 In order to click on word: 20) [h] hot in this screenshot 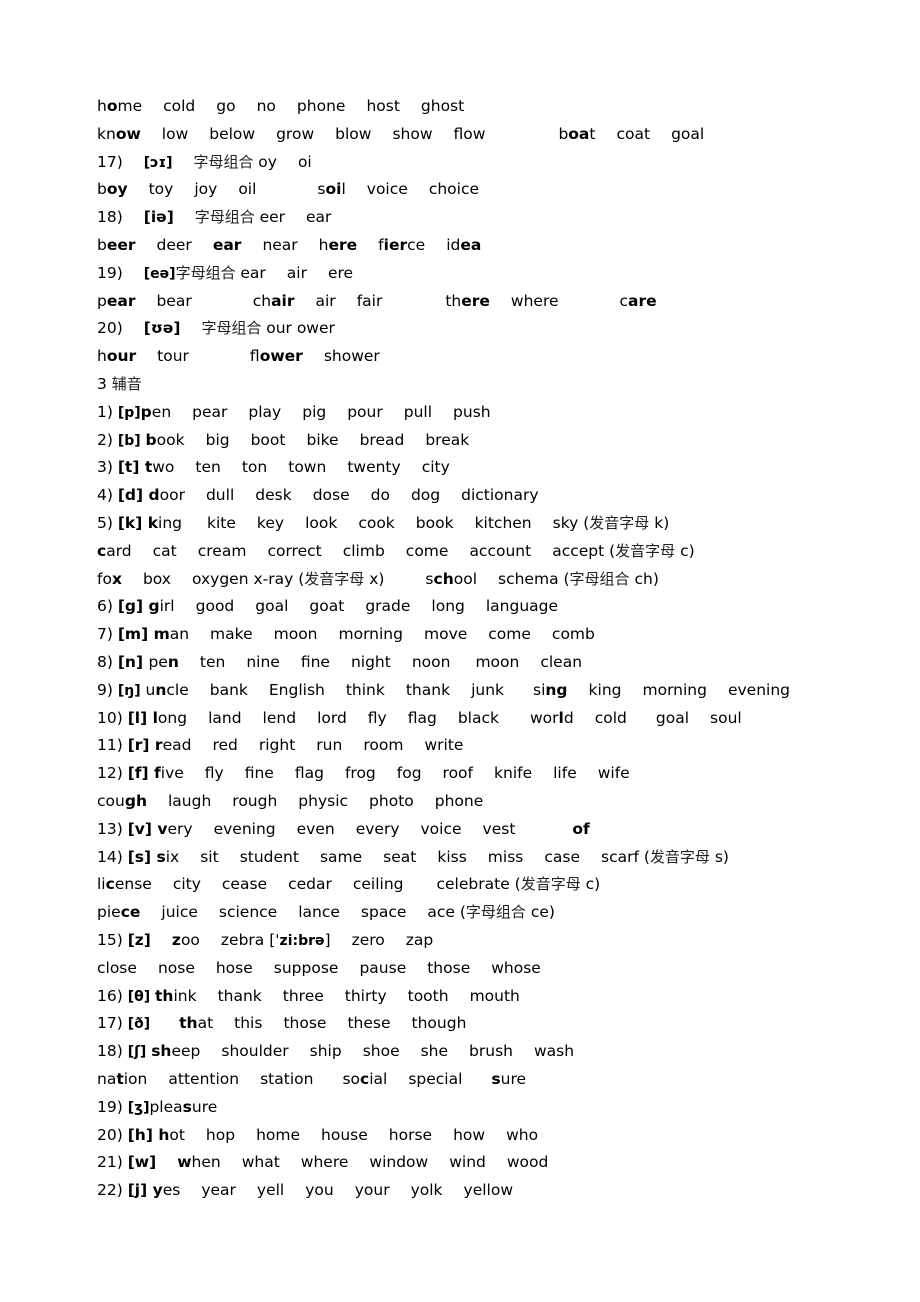, I will do `click(141, 1135)`.